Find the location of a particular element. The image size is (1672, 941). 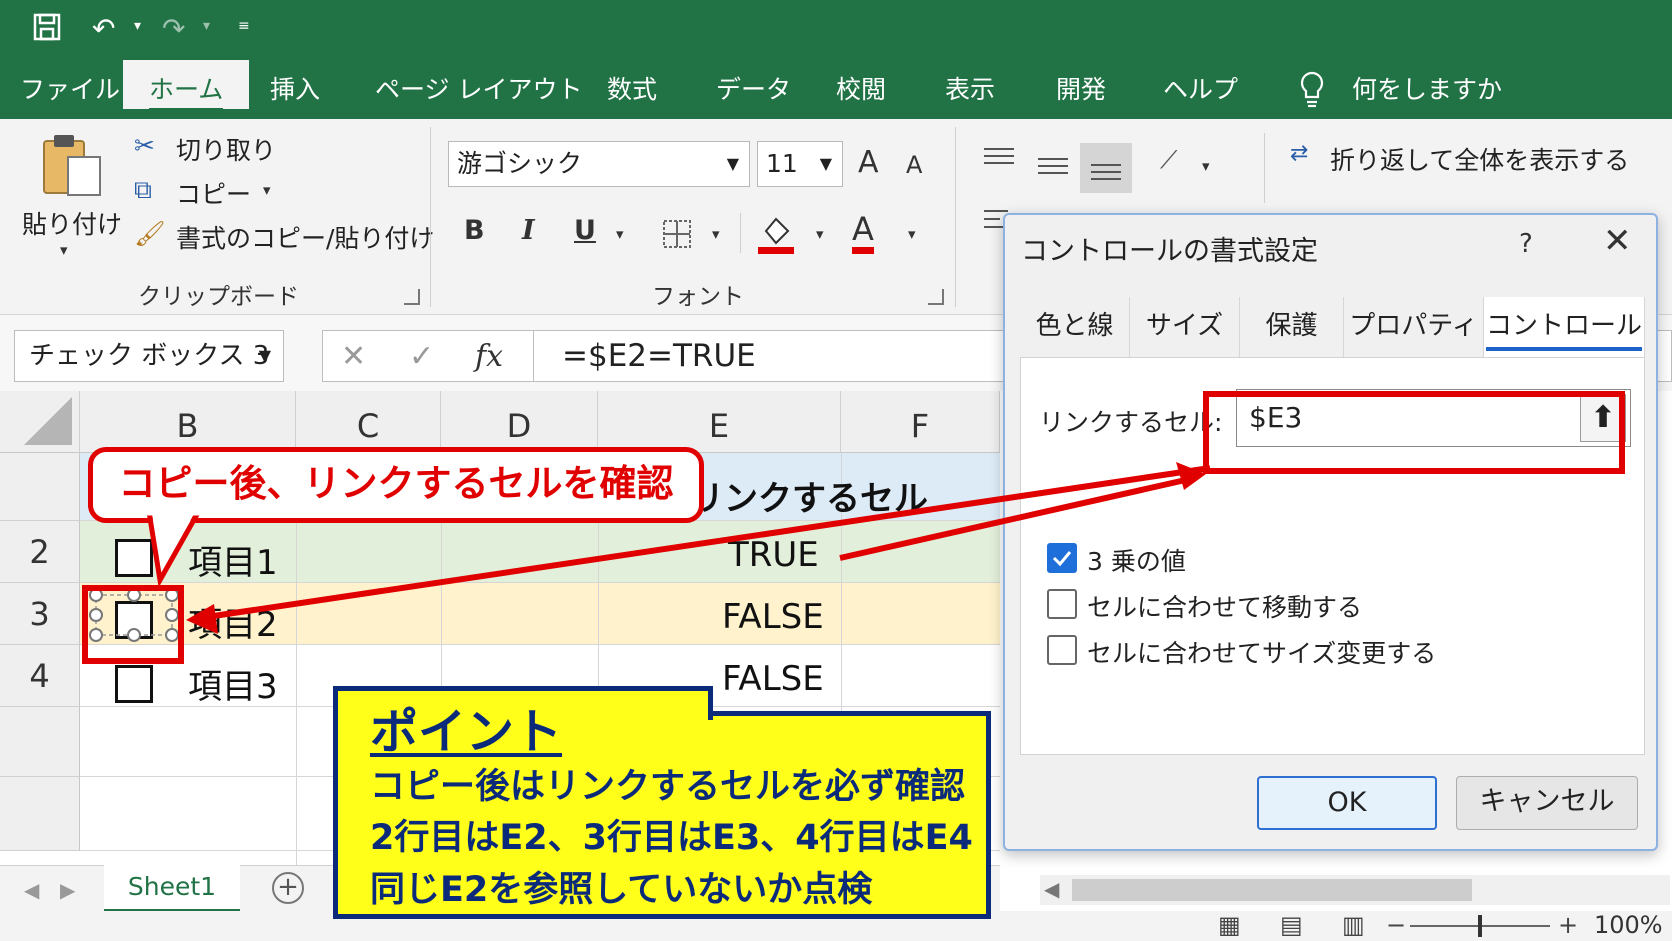

paste-icon is located at coordinates (73, 166).